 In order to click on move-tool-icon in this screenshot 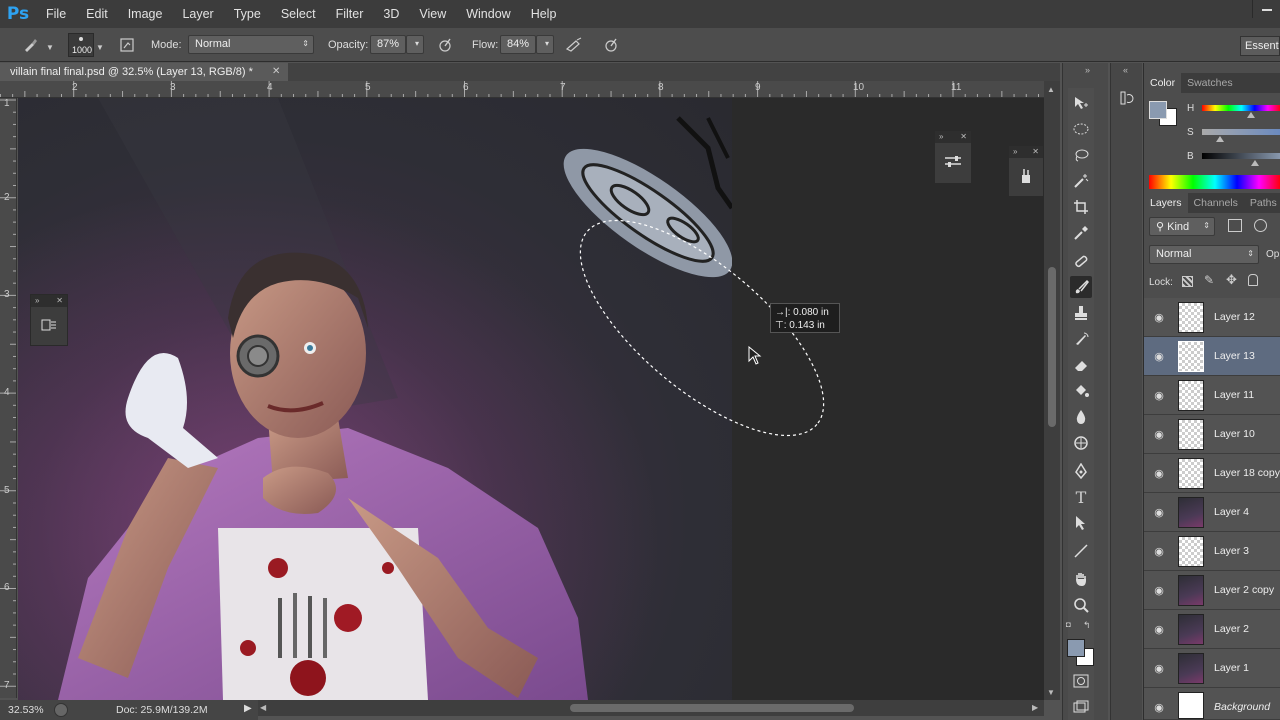, I will do `click(1081, 103)`.